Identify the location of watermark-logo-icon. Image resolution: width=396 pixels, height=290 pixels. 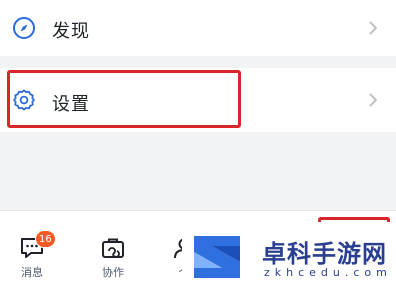
(217, 257).